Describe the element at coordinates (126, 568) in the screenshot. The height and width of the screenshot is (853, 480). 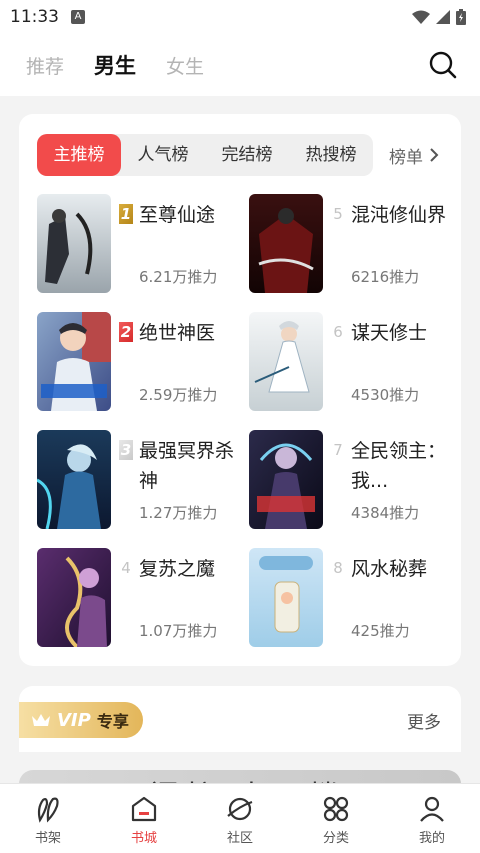
I see `rank-number: 4` at that location.